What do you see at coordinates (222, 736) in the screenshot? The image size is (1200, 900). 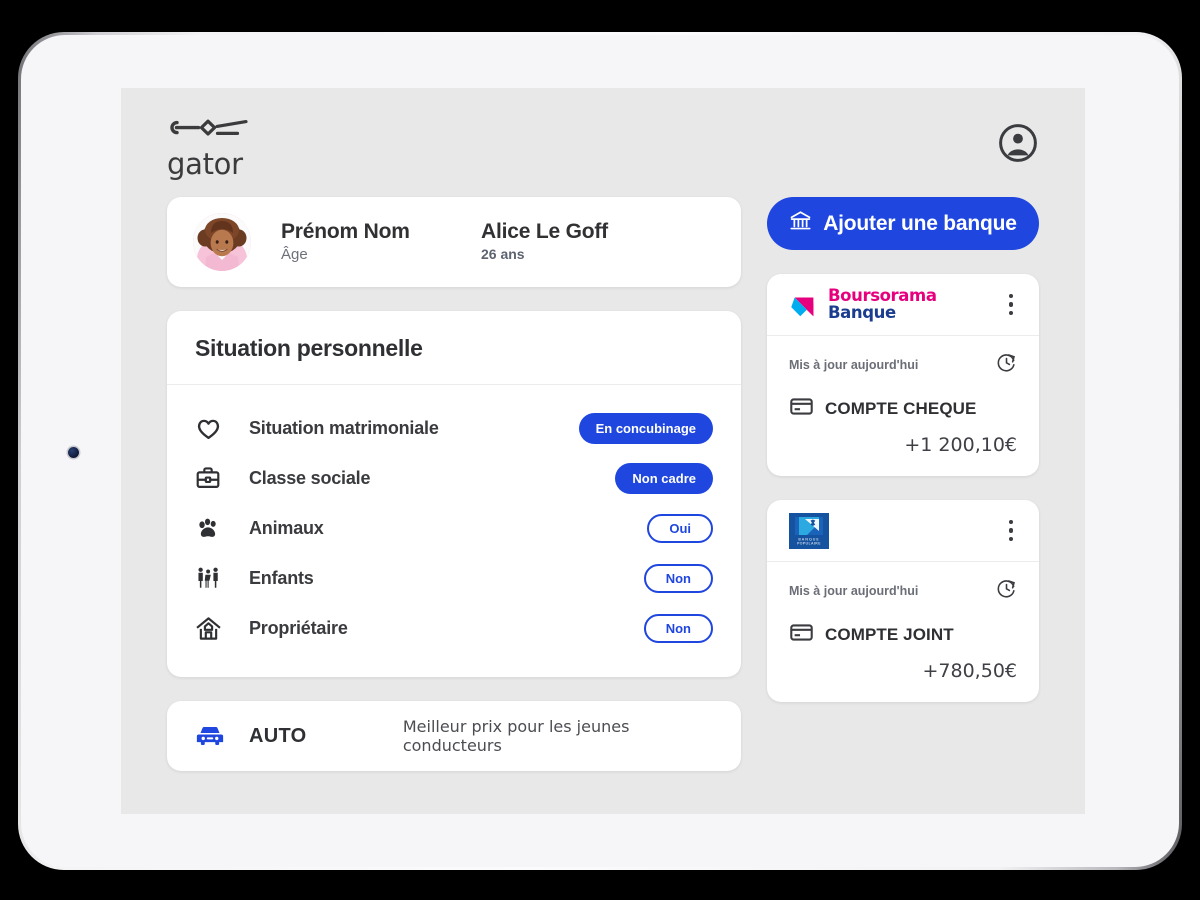 I see `car-icon` at bounding box center [222, 736].